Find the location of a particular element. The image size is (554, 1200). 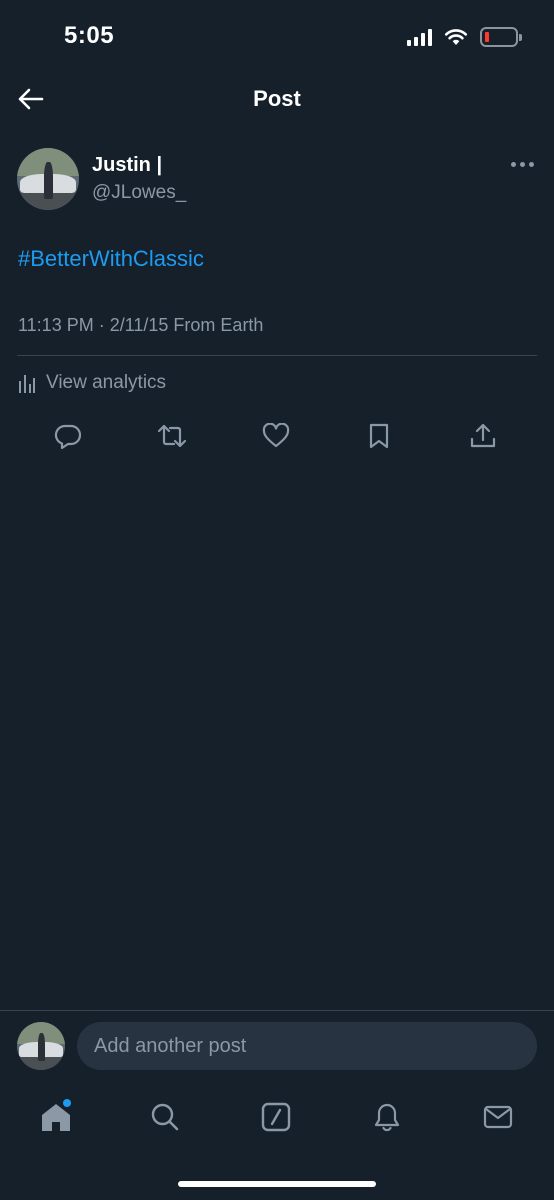

repost-button is located at coordinates (172, 436).